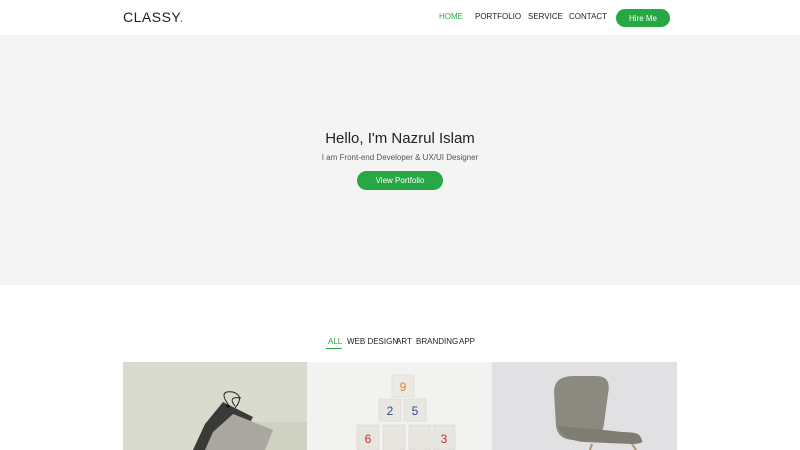 This screenshot has height=450, width=800. Describe the element at coordinates (444, 439) in the screenshot. I see `cube-number-bottom-right: 3` at that location.